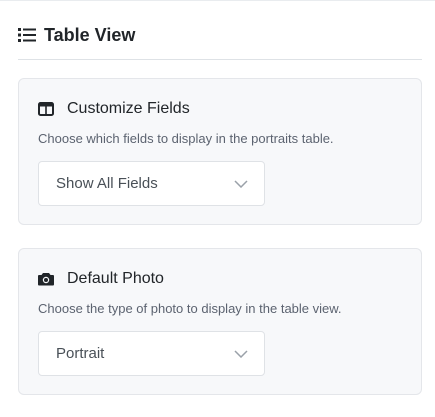 The width and height of the screenshot is (435, 417). I want to click on select-value: Portrait, so click(80, 353).